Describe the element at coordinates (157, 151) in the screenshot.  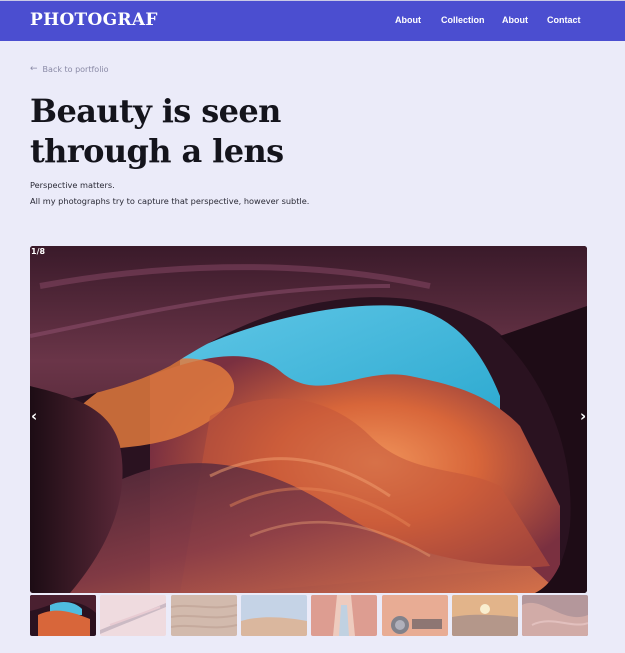
I see `page-title-line-2: through a lens` at that location.